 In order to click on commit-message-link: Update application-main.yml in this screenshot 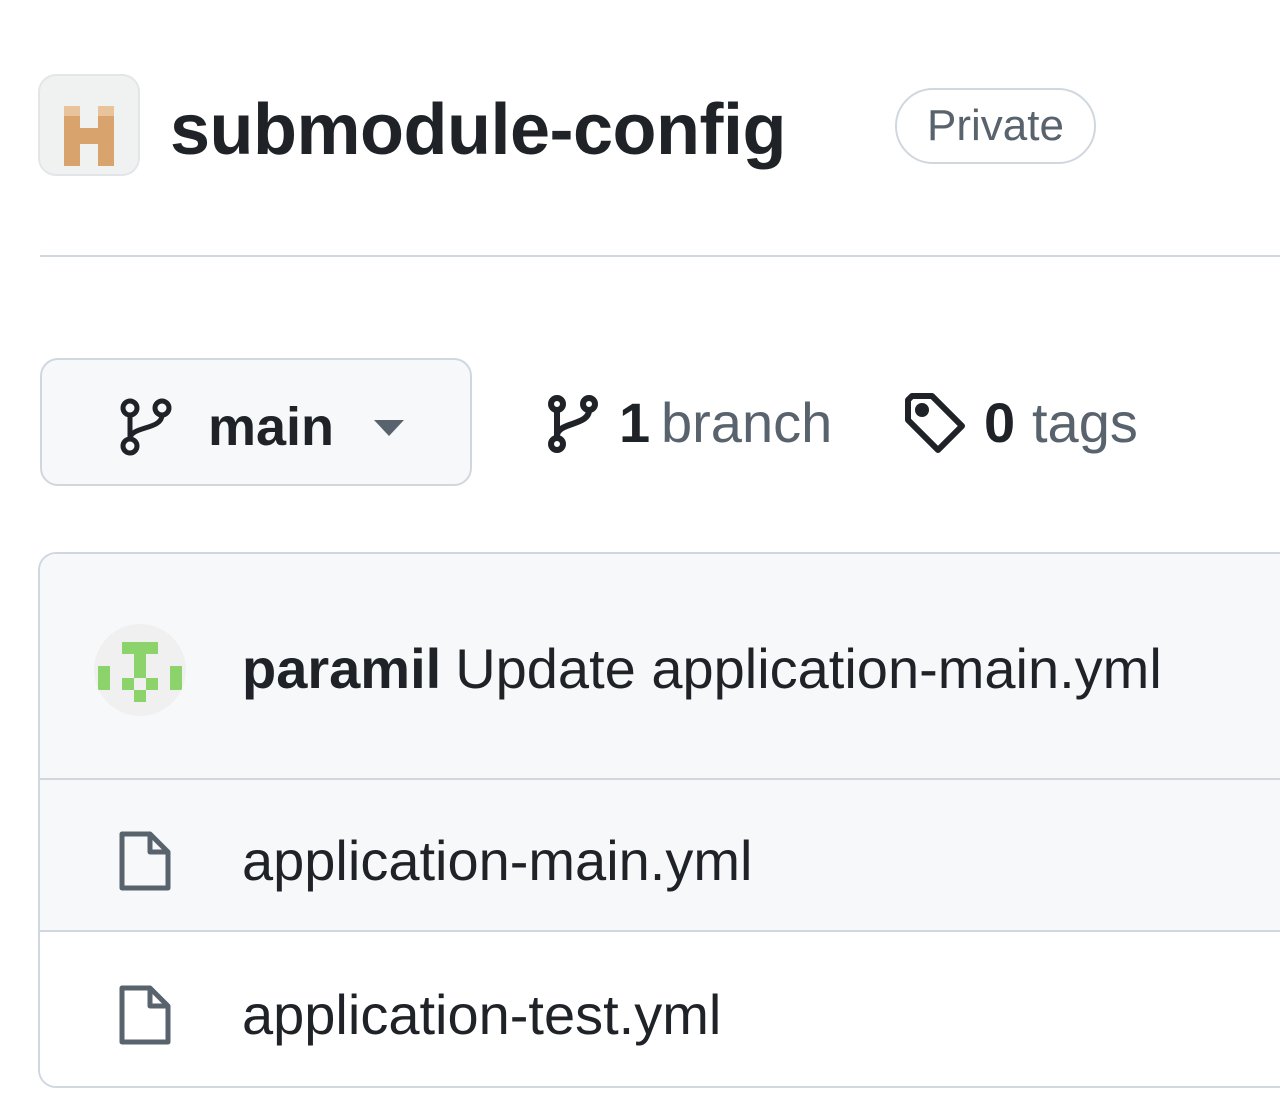, I will do `click(808, 668)`.